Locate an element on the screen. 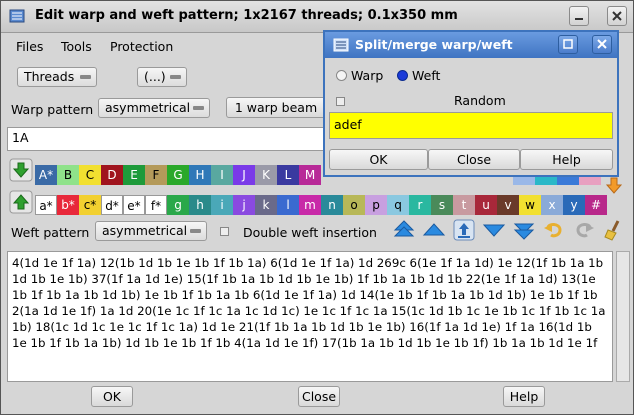  palette-cell: k is located at coordinates (266, 205).